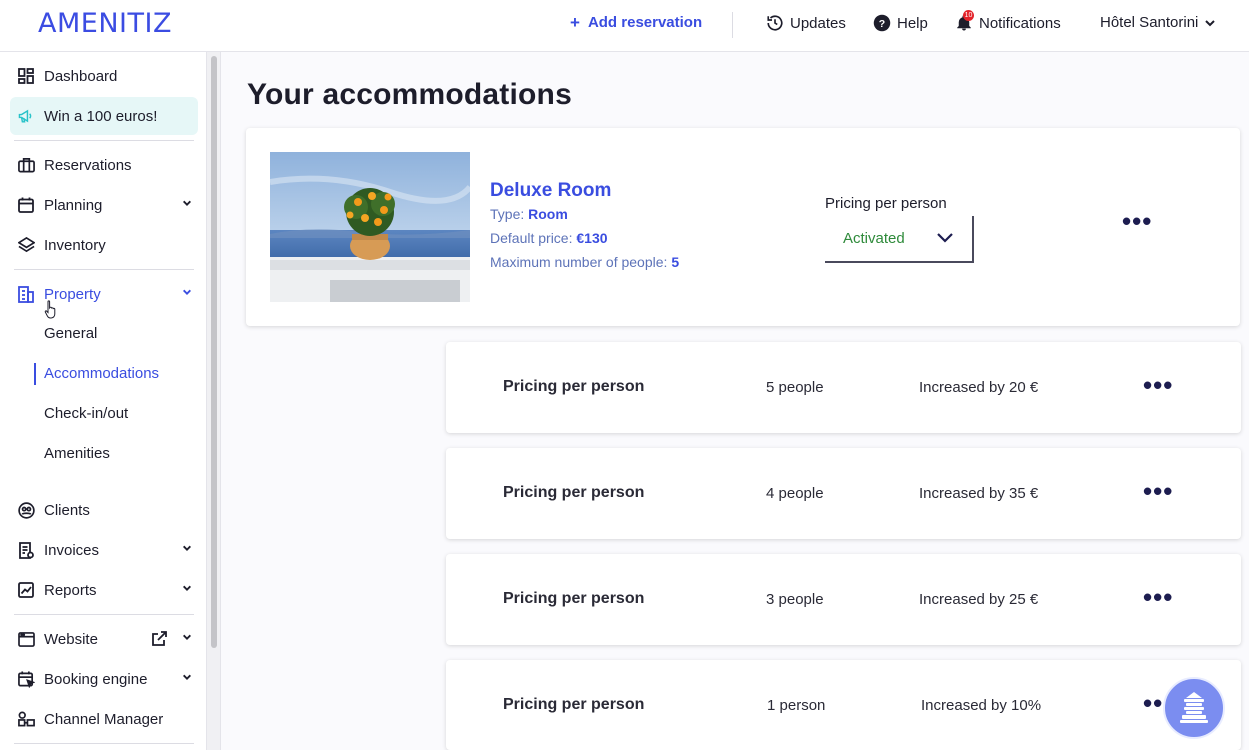  What do you see at coordinates (101, 374) in the screenshot?
I see `sidebar-subitem-accommodations: Accommodations` at bounding box center [101, 374].